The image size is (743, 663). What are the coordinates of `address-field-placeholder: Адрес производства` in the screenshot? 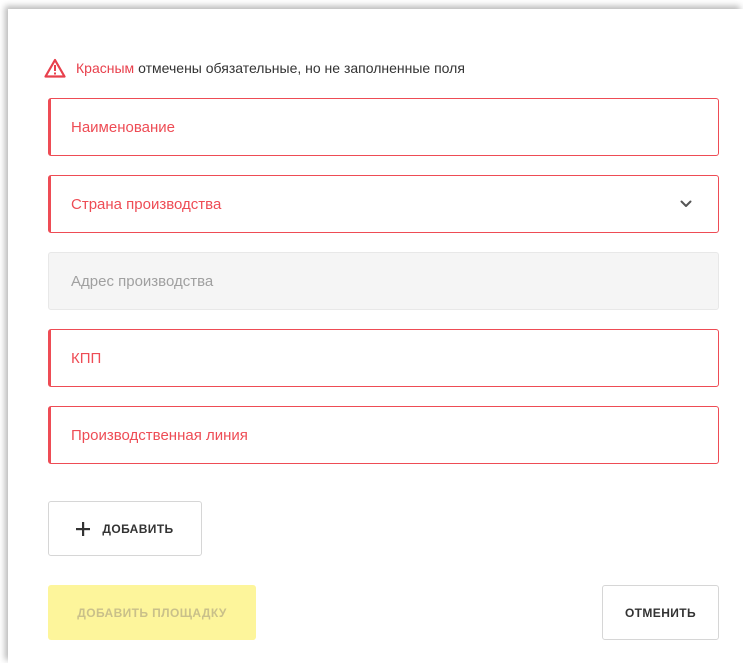 It's located at (142, 281).